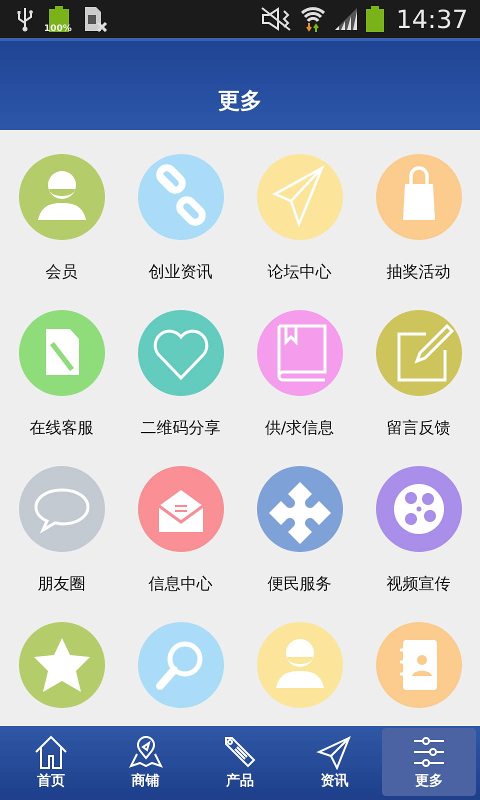 The width and height of the screenshot is (480, 800). Describe the element at coordinates (300, 584) in the screenshot. I see `feature-label: 便民服务` at that location.